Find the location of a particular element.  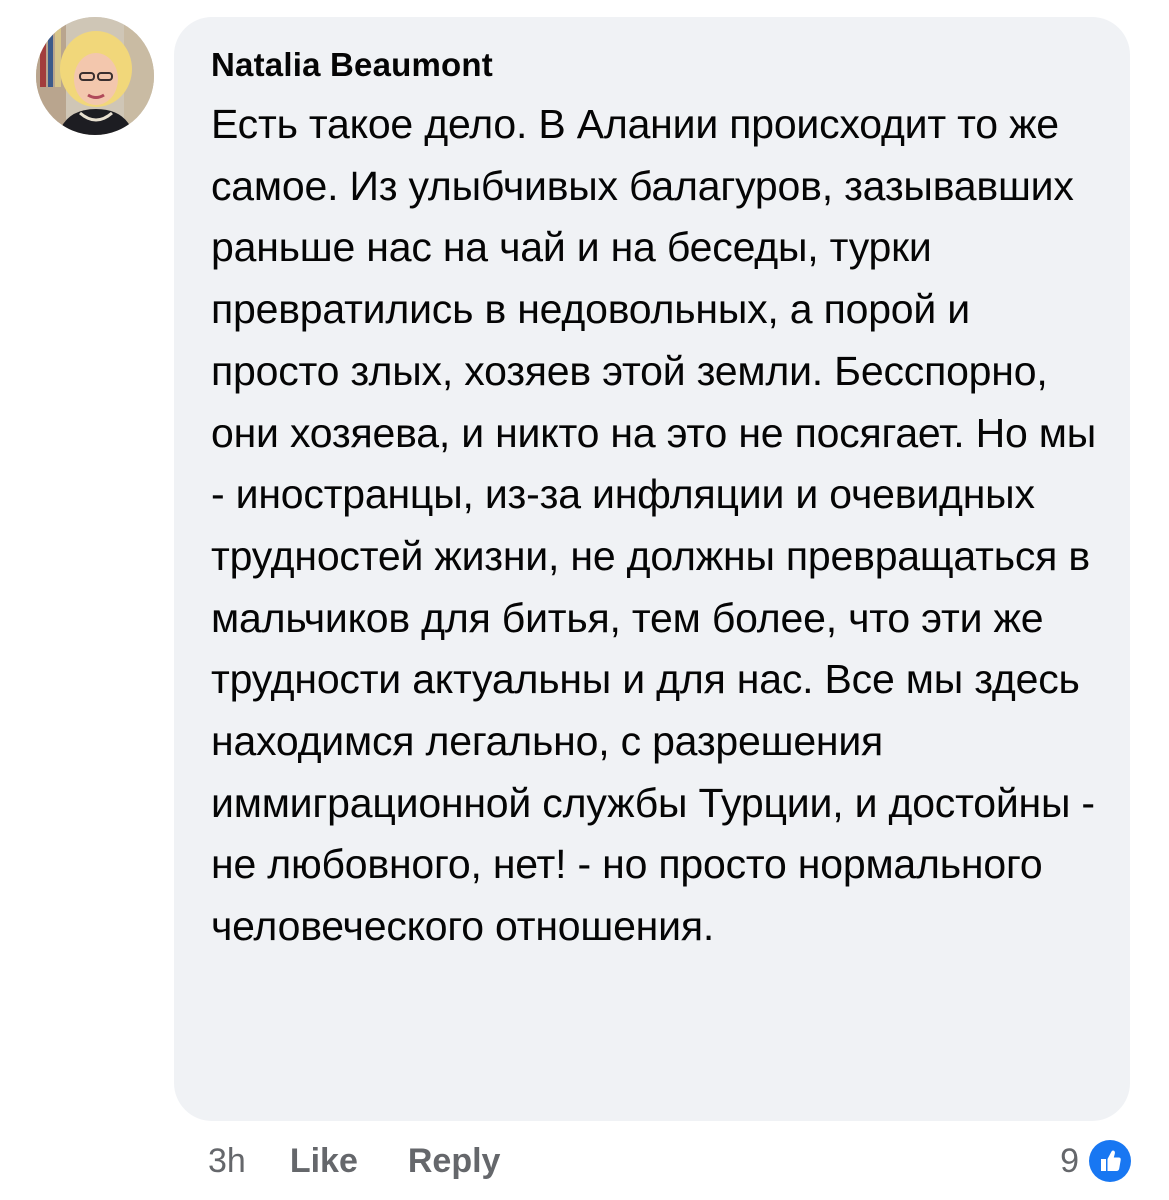

avatar is located at coordinates (95, 76).